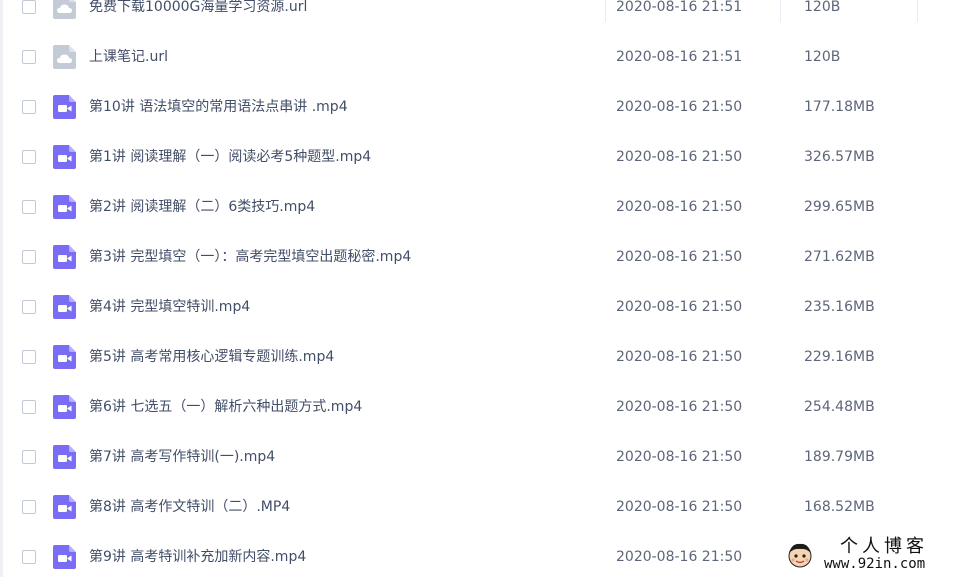 The image size is (976, 577). What do you see at coordinates (839, 457) in the screenshot?
I see `file-size: 189.79MB` at bounding box center [839, 457].